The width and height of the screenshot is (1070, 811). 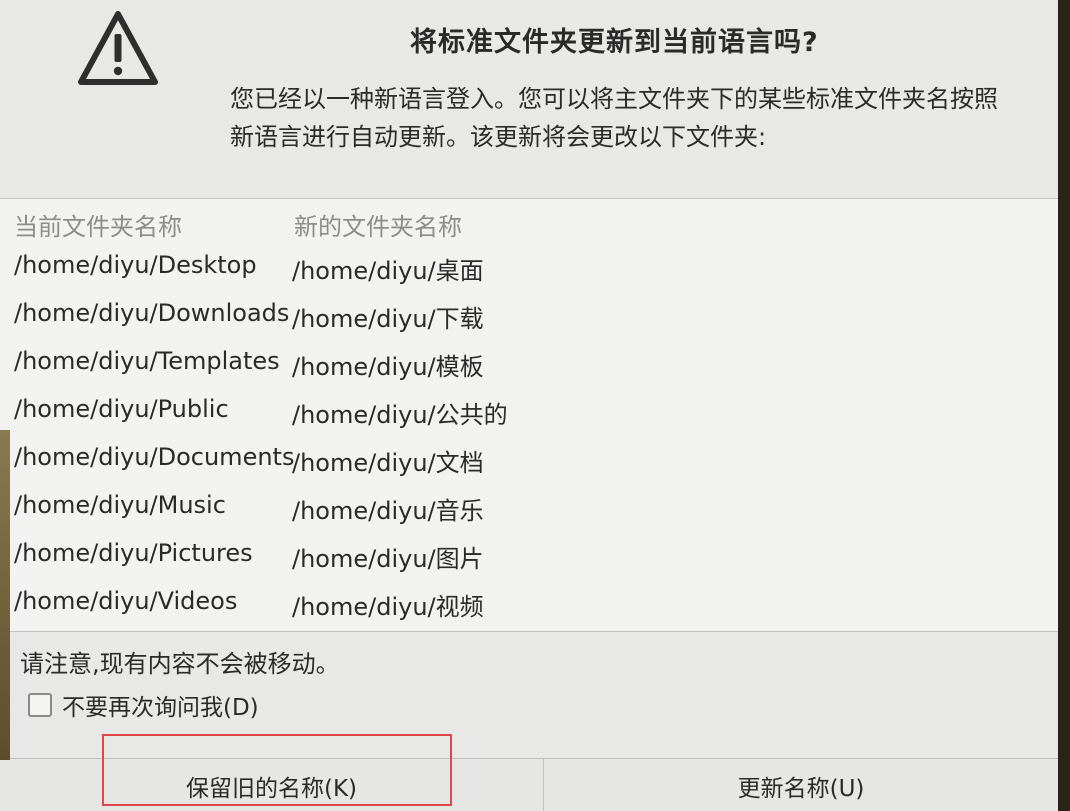 What do you see at coordinates (529, 365) in the screenshot?
I see `table-row: /home/diyu/Templates /home/diyu/模板` at bounding box center [529, 365].